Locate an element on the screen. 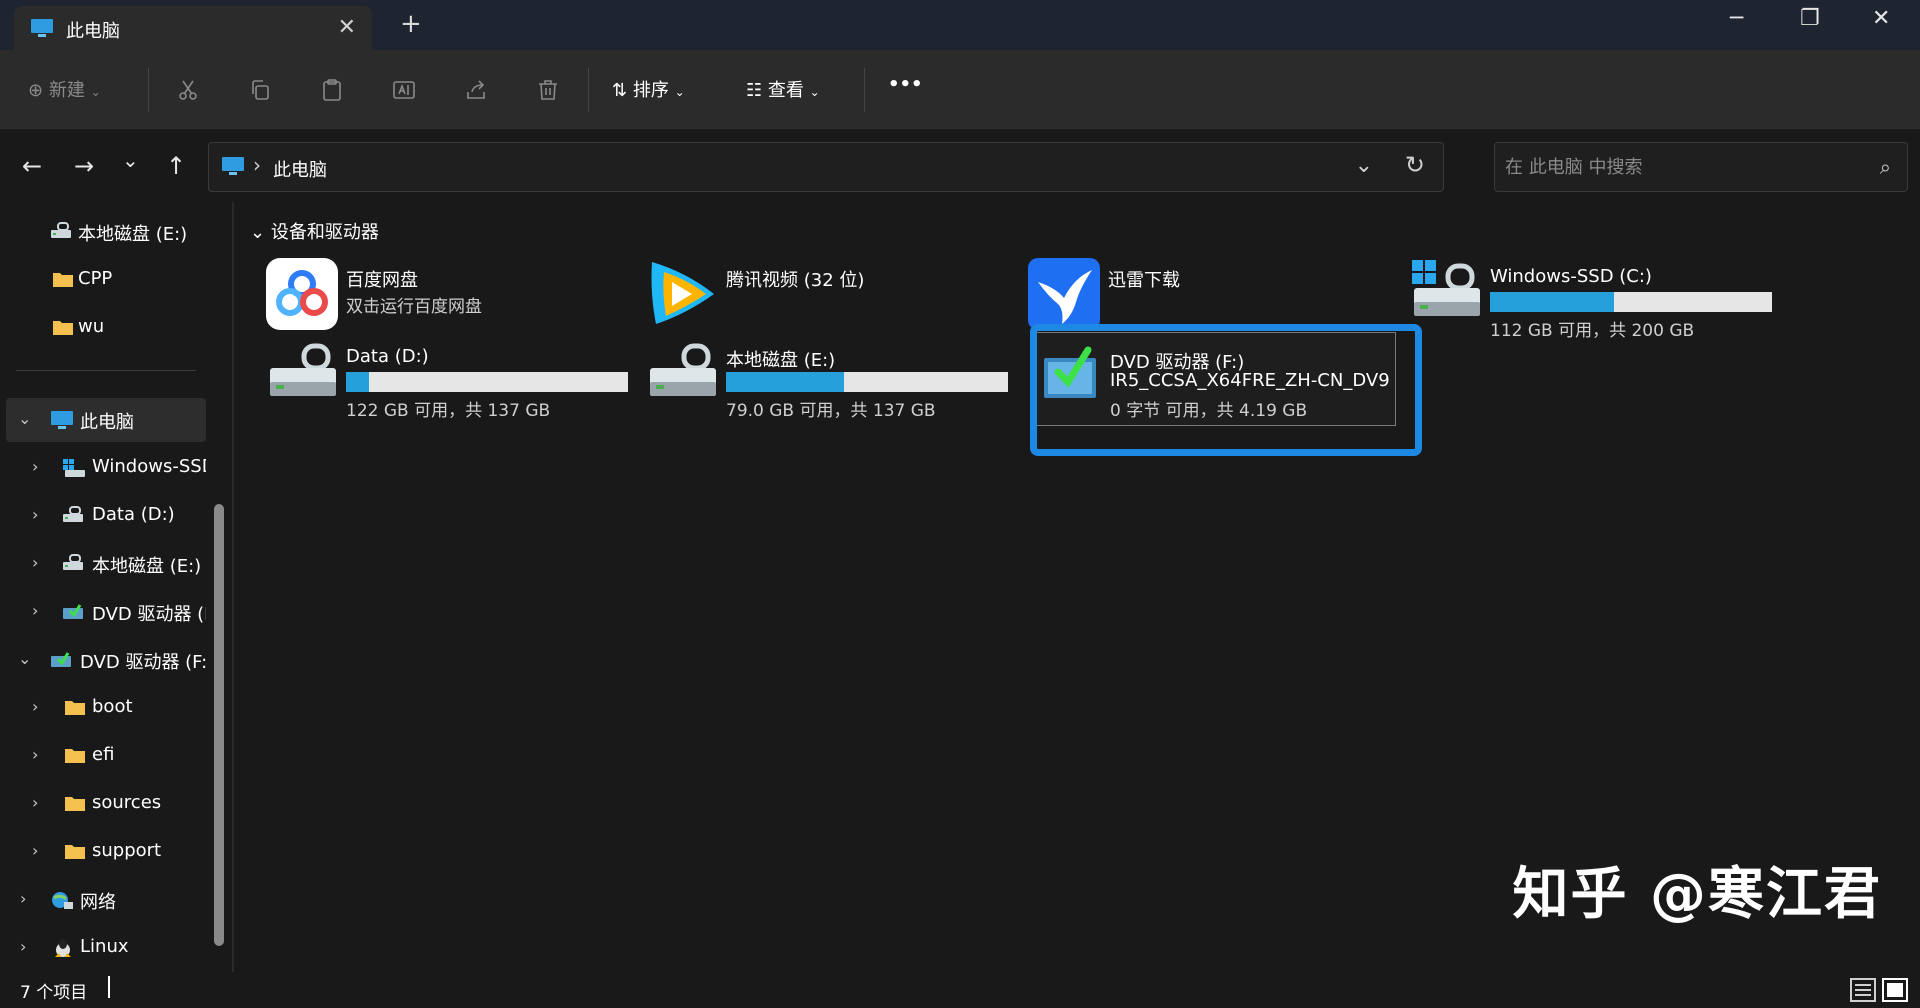 This screenshot has height=1008, width=1920. tile-drive-e: 本地磁盘 (E:) 79.0 GB 可用，共 137 GB is located at coordinates (831, 379).